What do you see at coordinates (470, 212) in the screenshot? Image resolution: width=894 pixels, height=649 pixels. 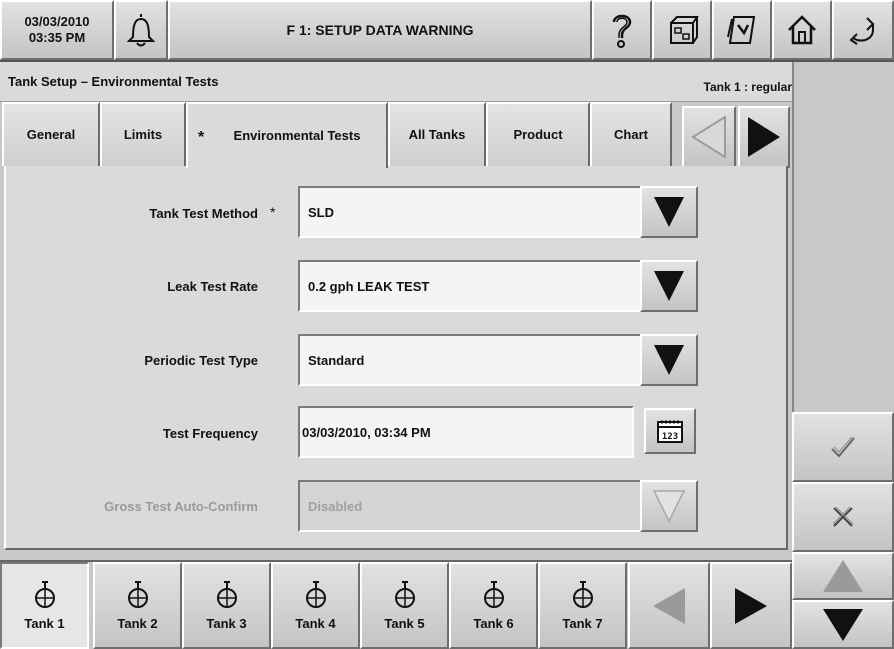 I see `tank-test-method-select: SLD` at bounding box center [470, 212].